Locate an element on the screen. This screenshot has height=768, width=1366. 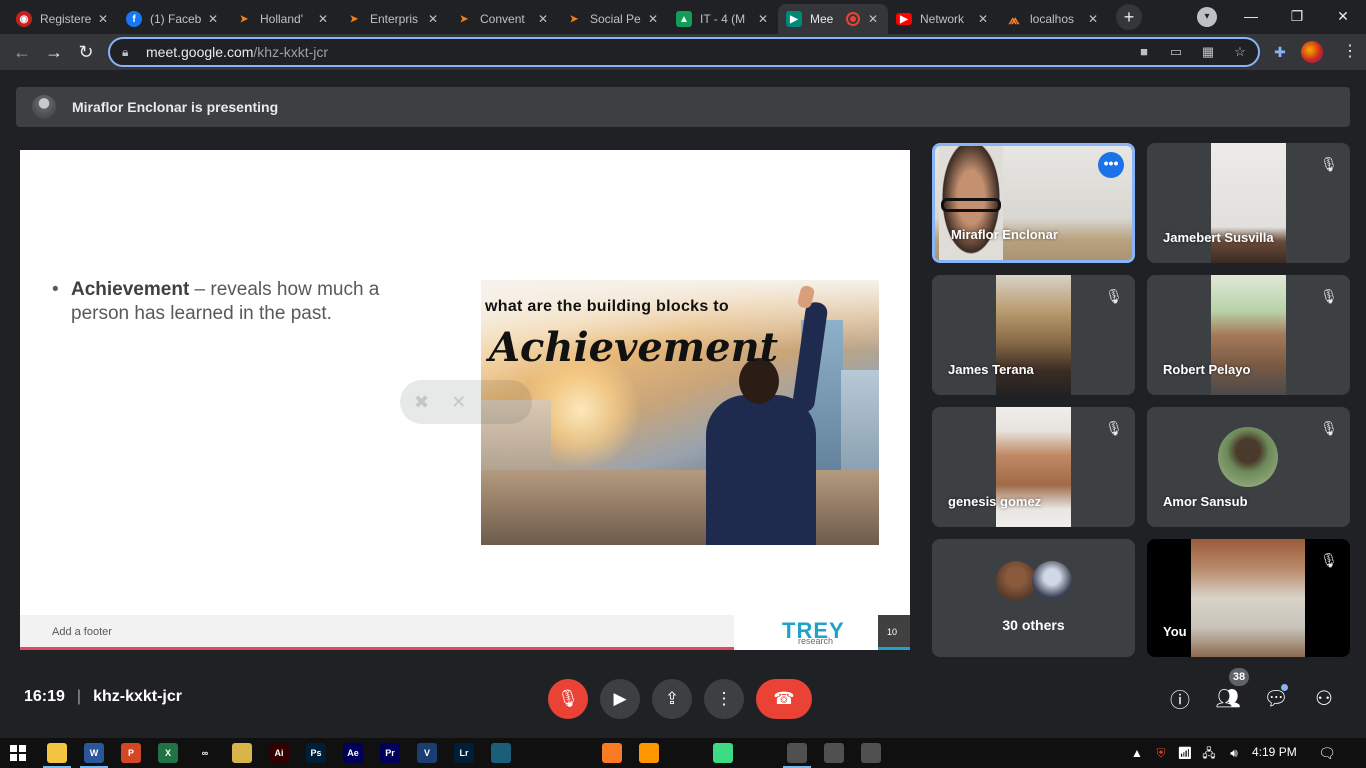
presenting-text: Miraflor Enclonar is presenting is located at coordinates (175, 107).